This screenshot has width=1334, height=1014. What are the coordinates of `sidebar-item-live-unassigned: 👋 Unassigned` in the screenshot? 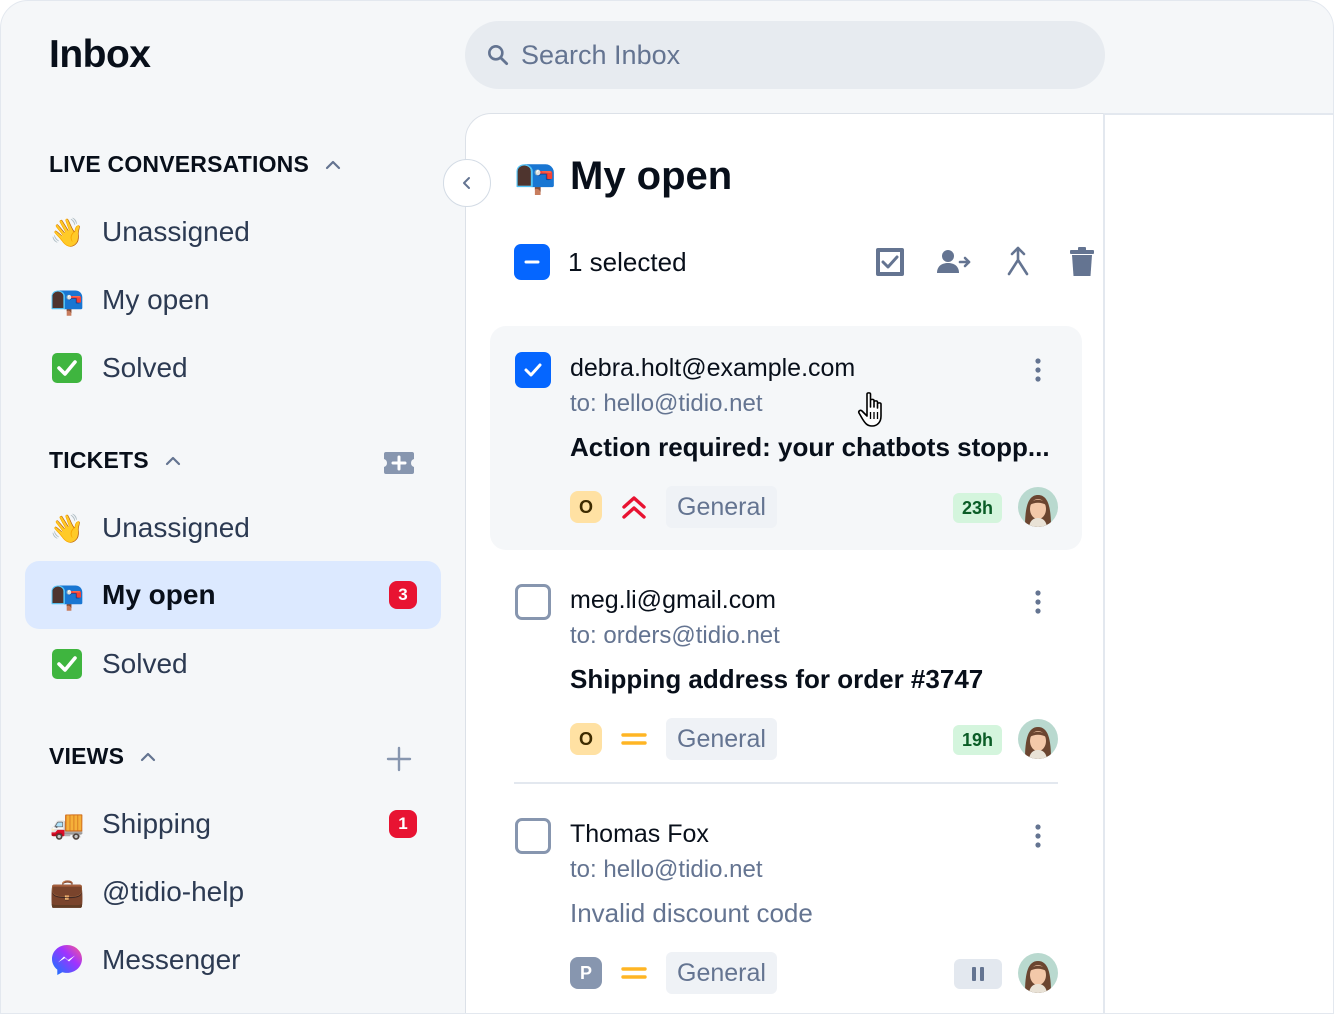 It's located at (233, 232).